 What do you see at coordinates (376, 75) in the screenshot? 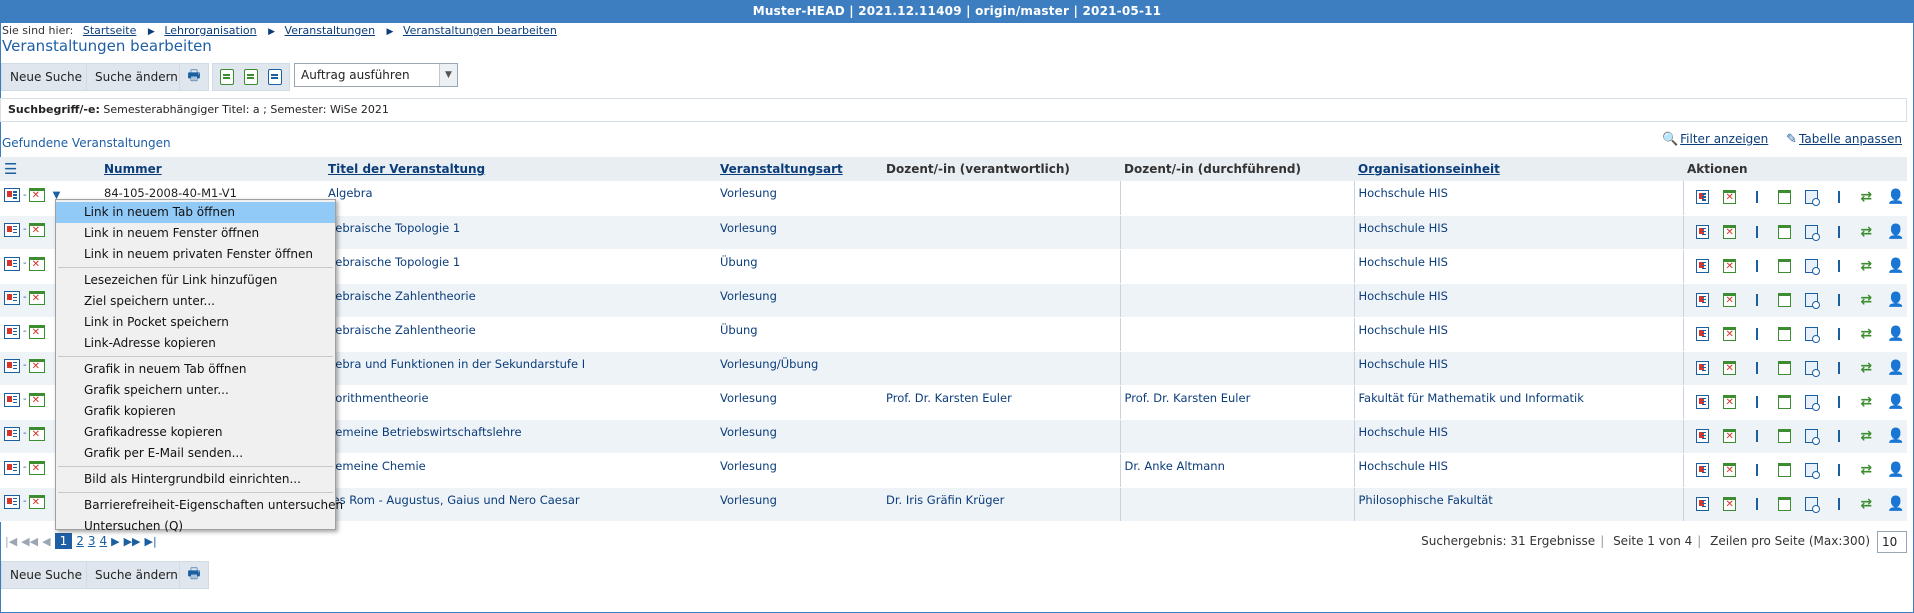
I see `job-select: Auftrag ausführen ▼` at bounding box center [376, 75].